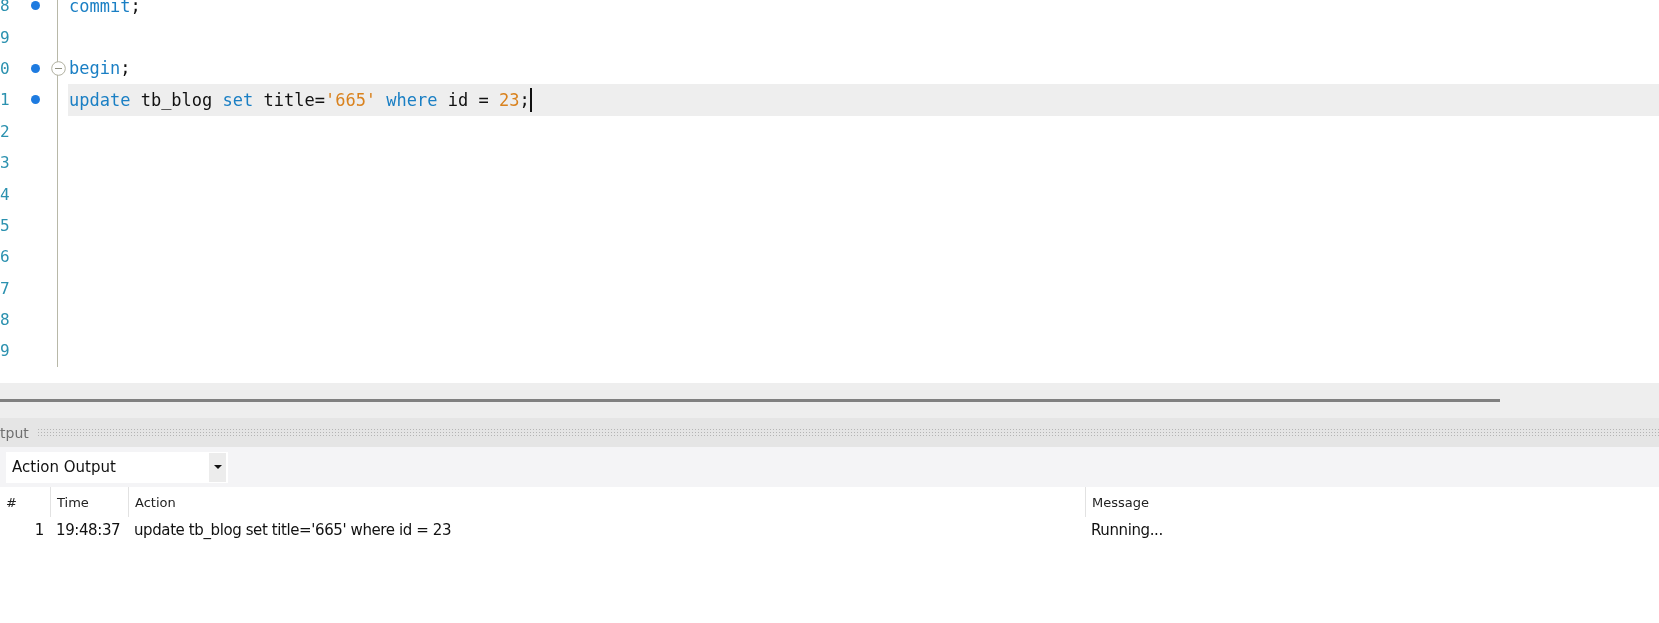 This screenshot has width=1659, height=623. I want to click on line-number: 7, so click(5, 288).